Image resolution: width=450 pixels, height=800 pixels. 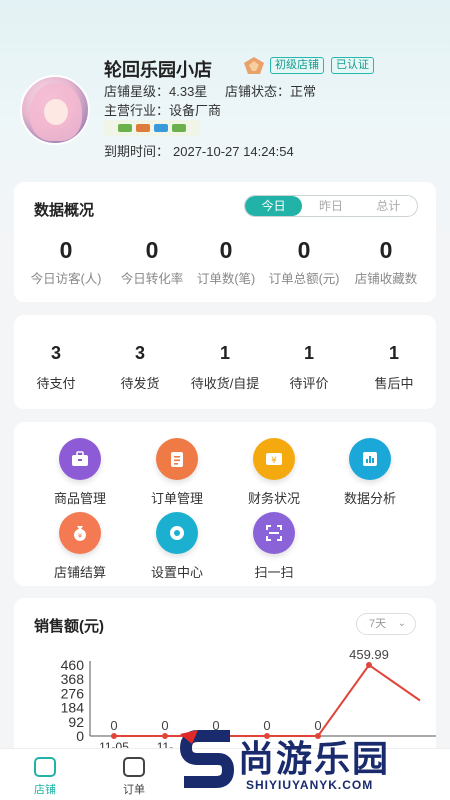 I want to click on shop-avatar, so click(x=55, y=110).